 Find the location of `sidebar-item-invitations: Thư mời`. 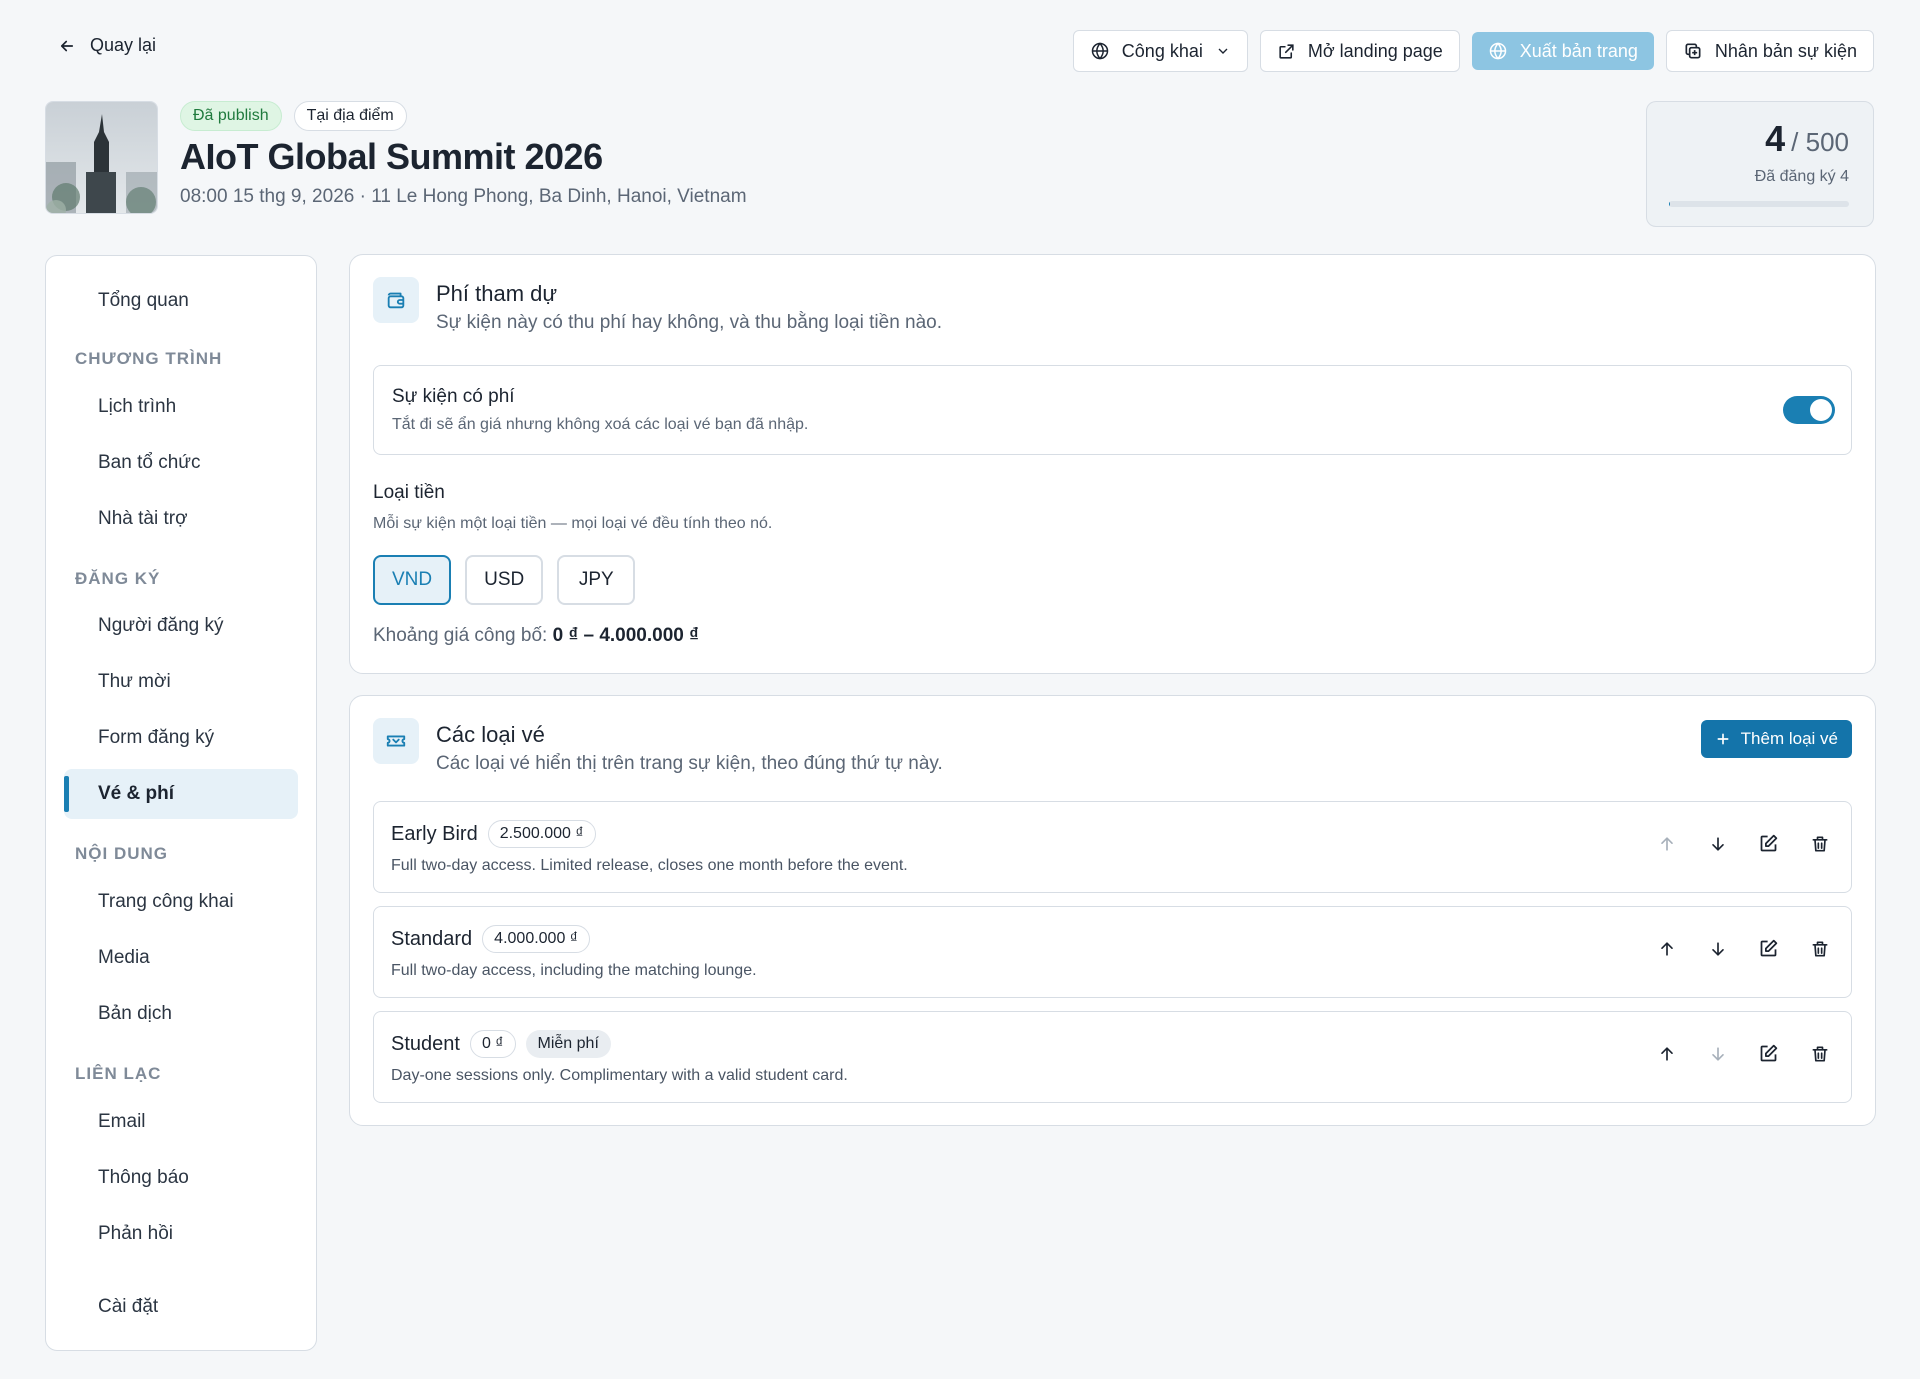

sidebar-item-invitations: Thư mời is located at coordinates (181, 682).